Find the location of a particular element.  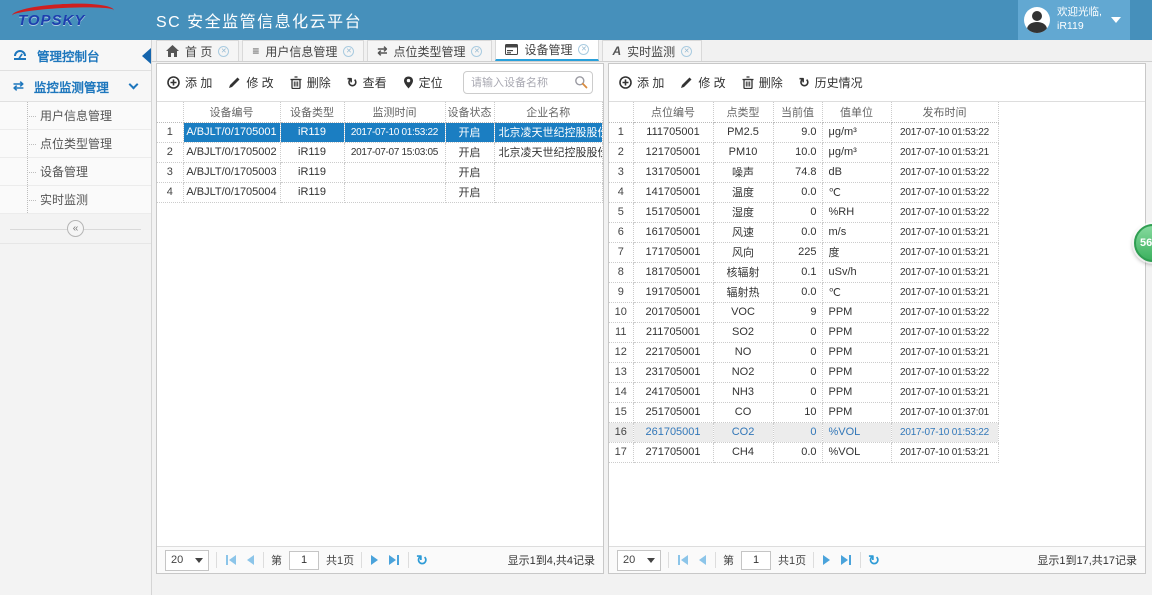

row-number: 6 is located at coordinates (621, 232).